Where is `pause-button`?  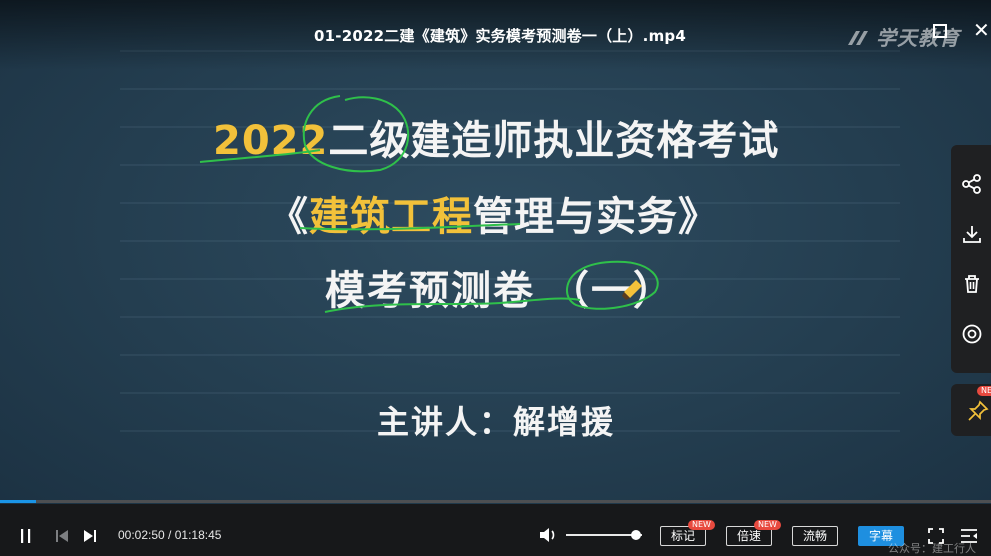 pause-button is located at coordinates (26, 538).